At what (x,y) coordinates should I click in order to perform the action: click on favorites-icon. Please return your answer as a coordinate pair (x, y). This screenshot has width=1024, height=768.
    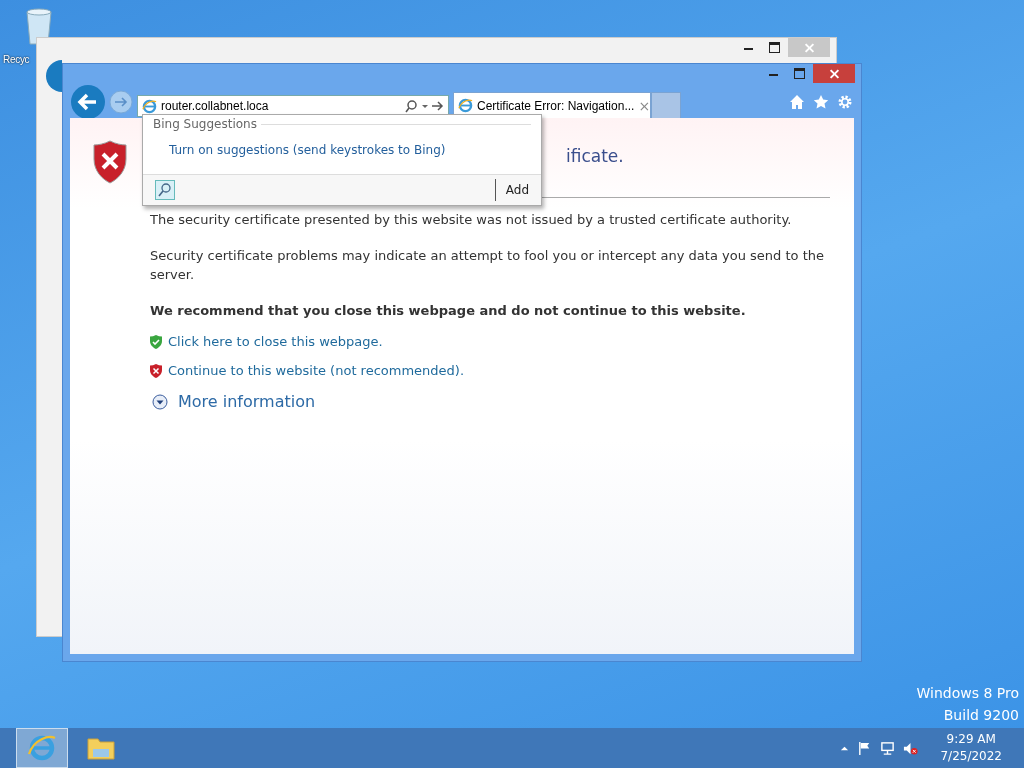
    Looking at the image, I should click on (821, 102).